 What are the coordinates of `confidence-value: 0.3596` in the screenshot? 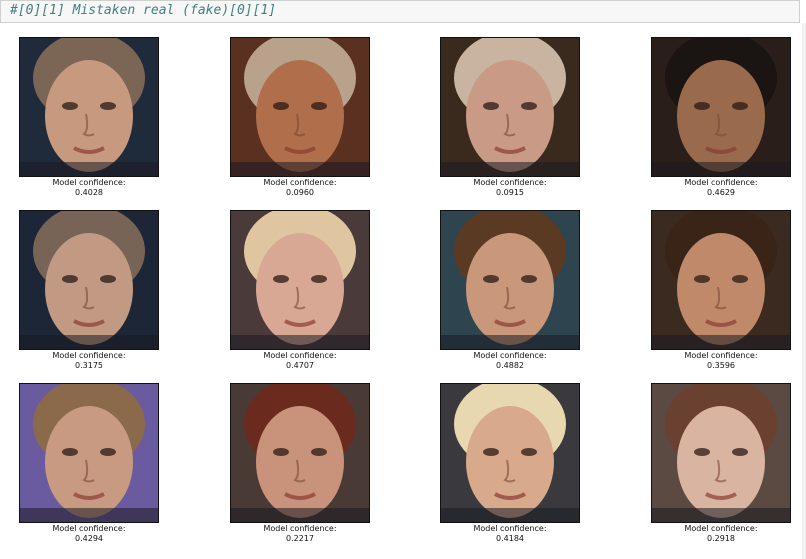 It's located at (721, 365).